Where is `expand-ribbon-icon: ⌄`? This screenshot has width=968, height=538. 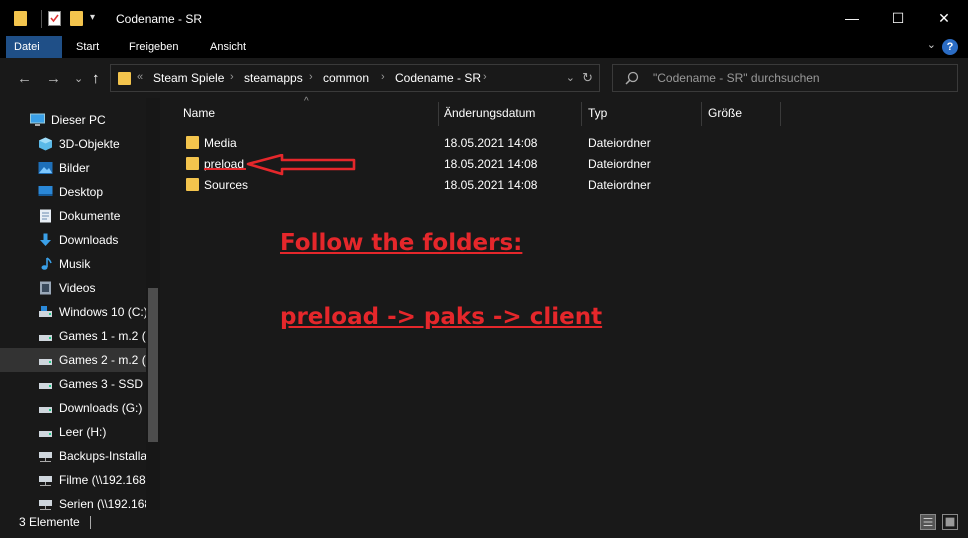 expand-ribbon-icon: ⌄ is located at coordinates (931, 44).